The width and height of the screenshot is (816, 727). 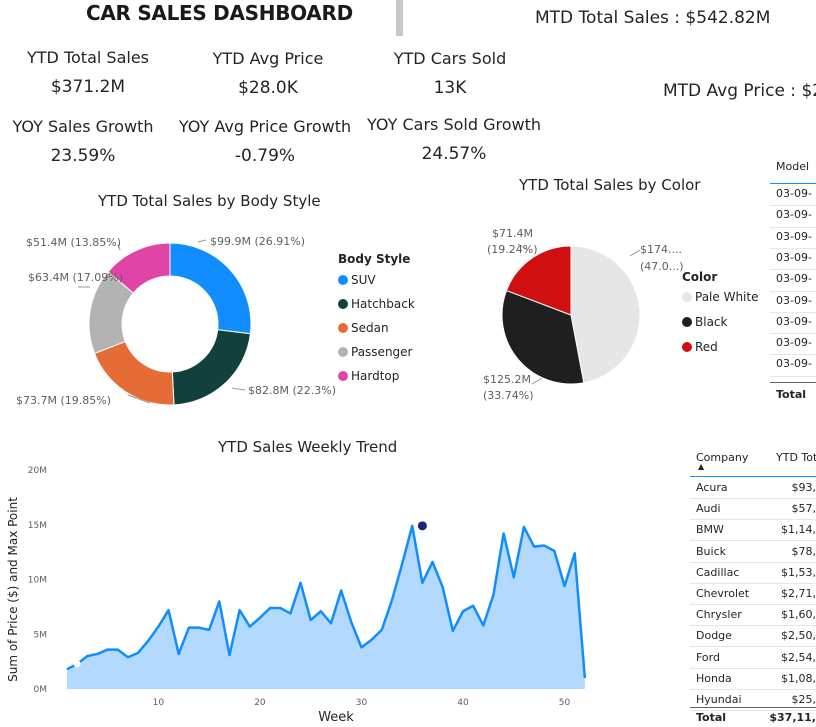 What do you see at coordinates (714, 678) in the screenshot?
I see `table-row-company: Honda` at bounding box center [714, 678].